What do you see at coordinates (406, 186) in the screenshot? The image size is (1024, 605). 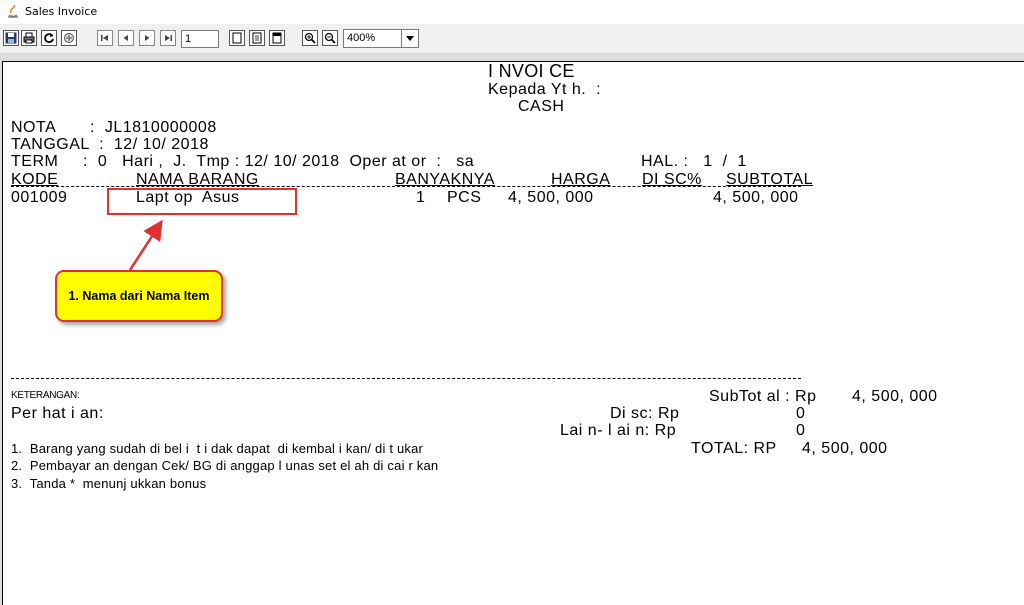 I see `header-divider` at bounding box center [406, 186].